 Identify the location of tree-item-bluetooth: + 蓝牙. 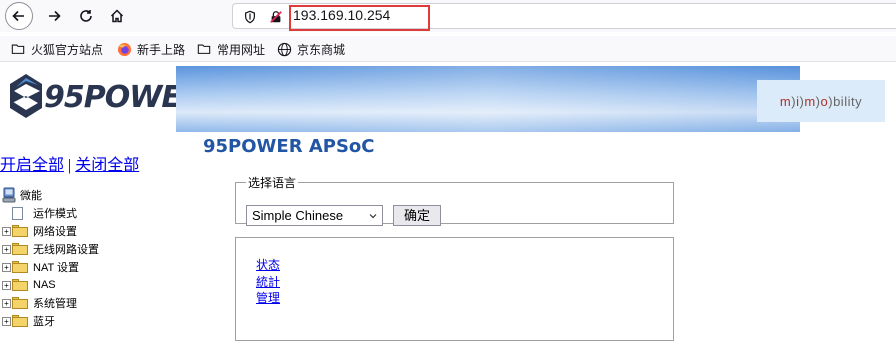
(50, 321).